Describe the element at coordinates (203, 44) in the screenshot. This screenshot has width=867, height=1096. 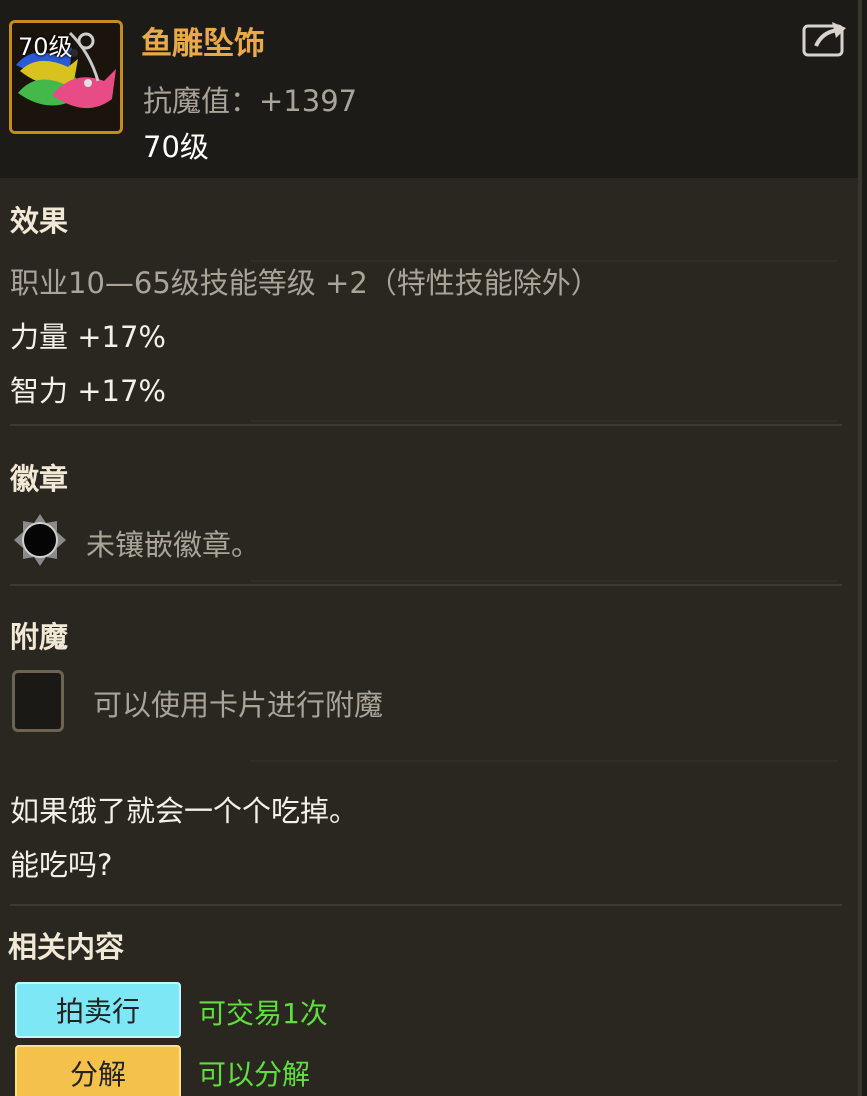
I see `item-name: 鱼雕坠饰` at that location.